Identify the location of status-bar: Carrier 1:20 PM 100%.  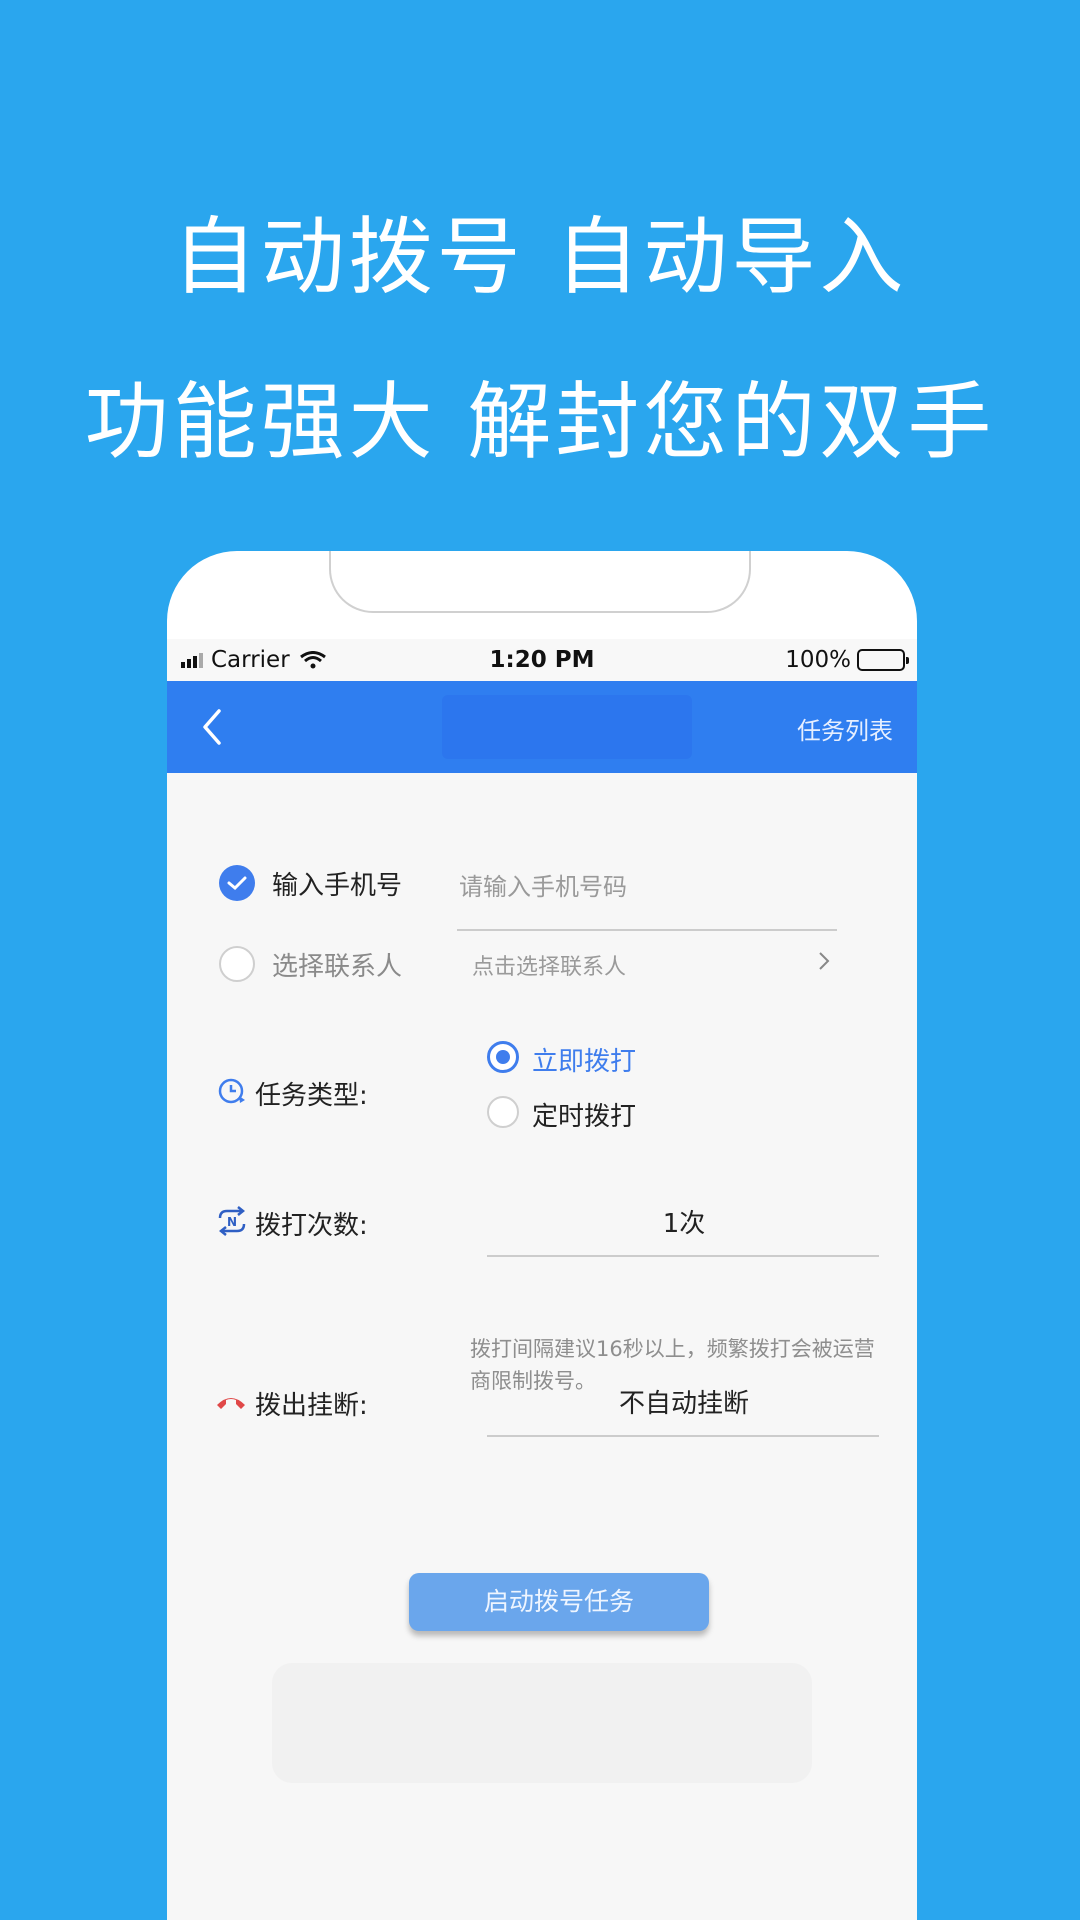
(542, 660).